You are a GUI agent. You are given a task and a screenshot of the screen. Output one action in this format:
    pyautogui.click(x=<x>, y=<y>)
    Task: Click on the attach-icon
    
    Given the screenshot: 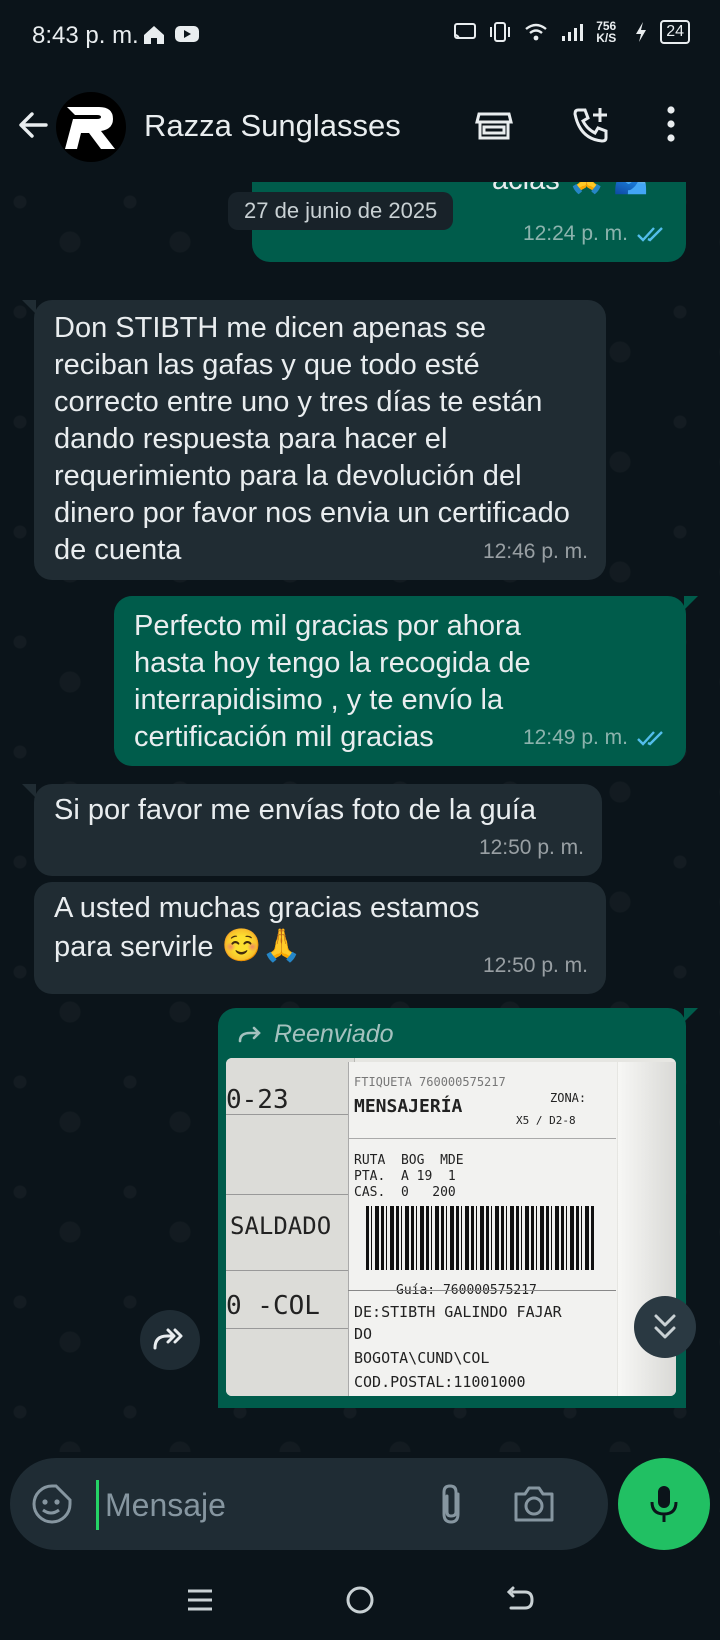 What is the action you would take?
    pyautogui.click(x=451, y=1504)
    